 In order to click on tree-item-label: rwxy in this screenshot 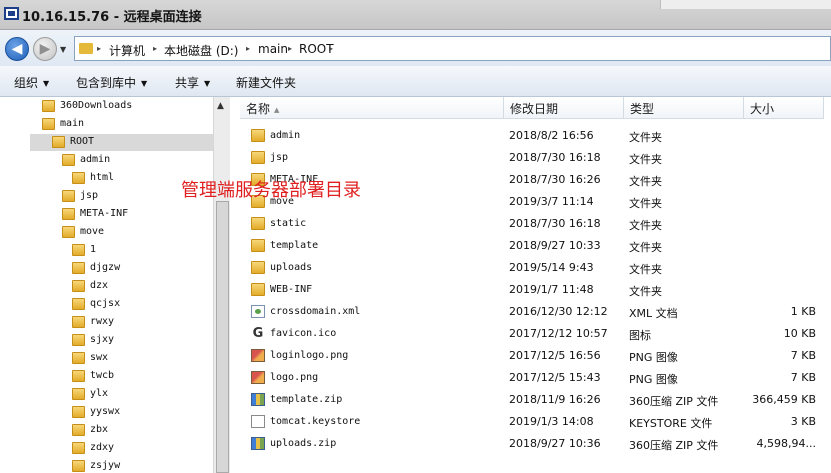, I will do `click(102, 321)`.